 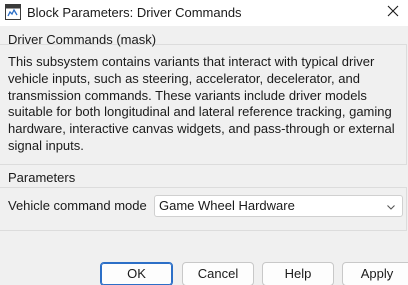 I want to click on title-bar: Block Parameters: Driver Commands, so click(x=204, y=13).